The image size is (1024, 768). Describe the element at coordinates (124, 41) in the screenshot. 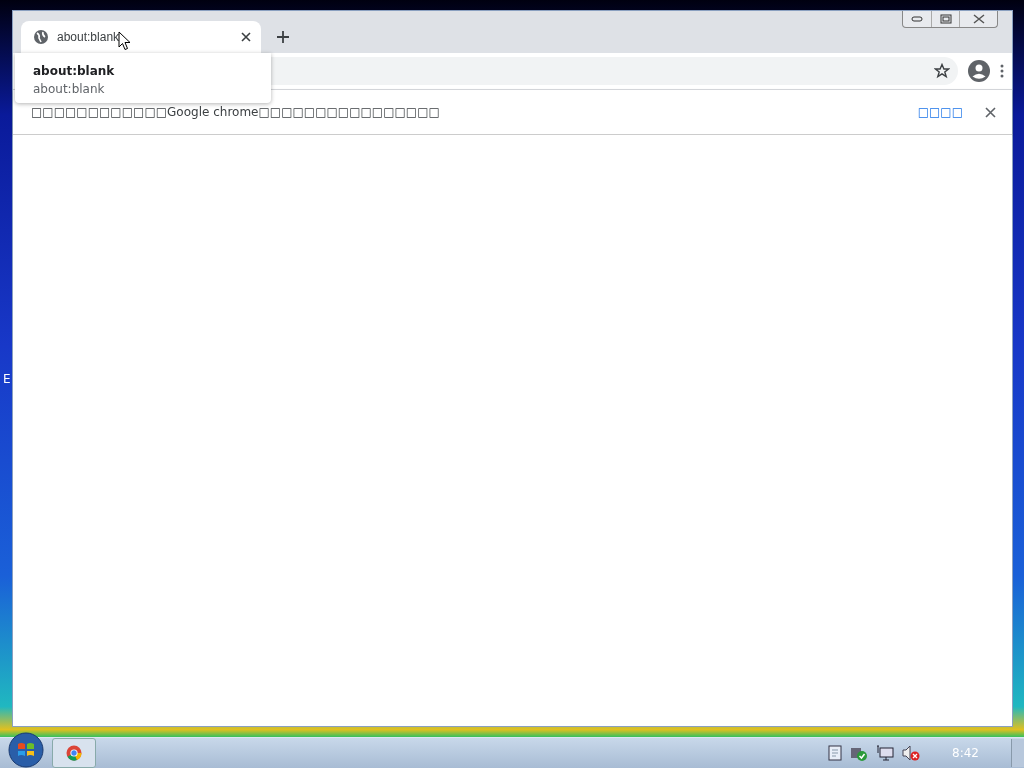

I see `mouse-cursor-icon` at that location.